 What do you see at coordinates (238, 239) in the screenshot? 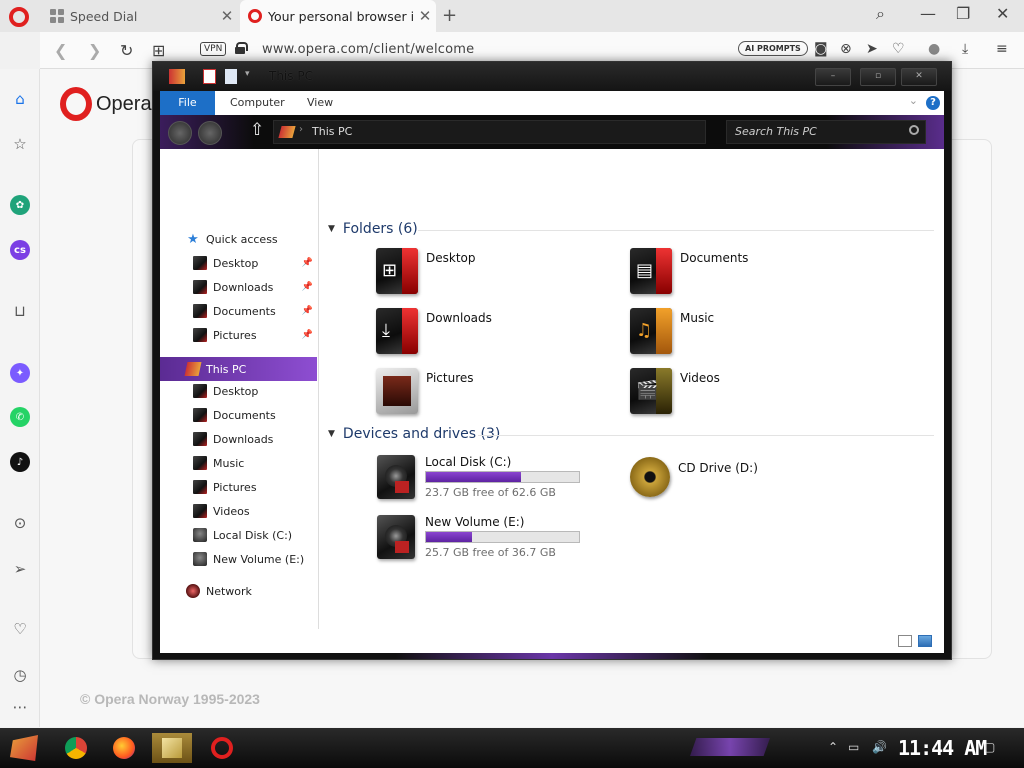
I see `nav-quick-access: ★ Quick access` at bounding box center [238, 239].